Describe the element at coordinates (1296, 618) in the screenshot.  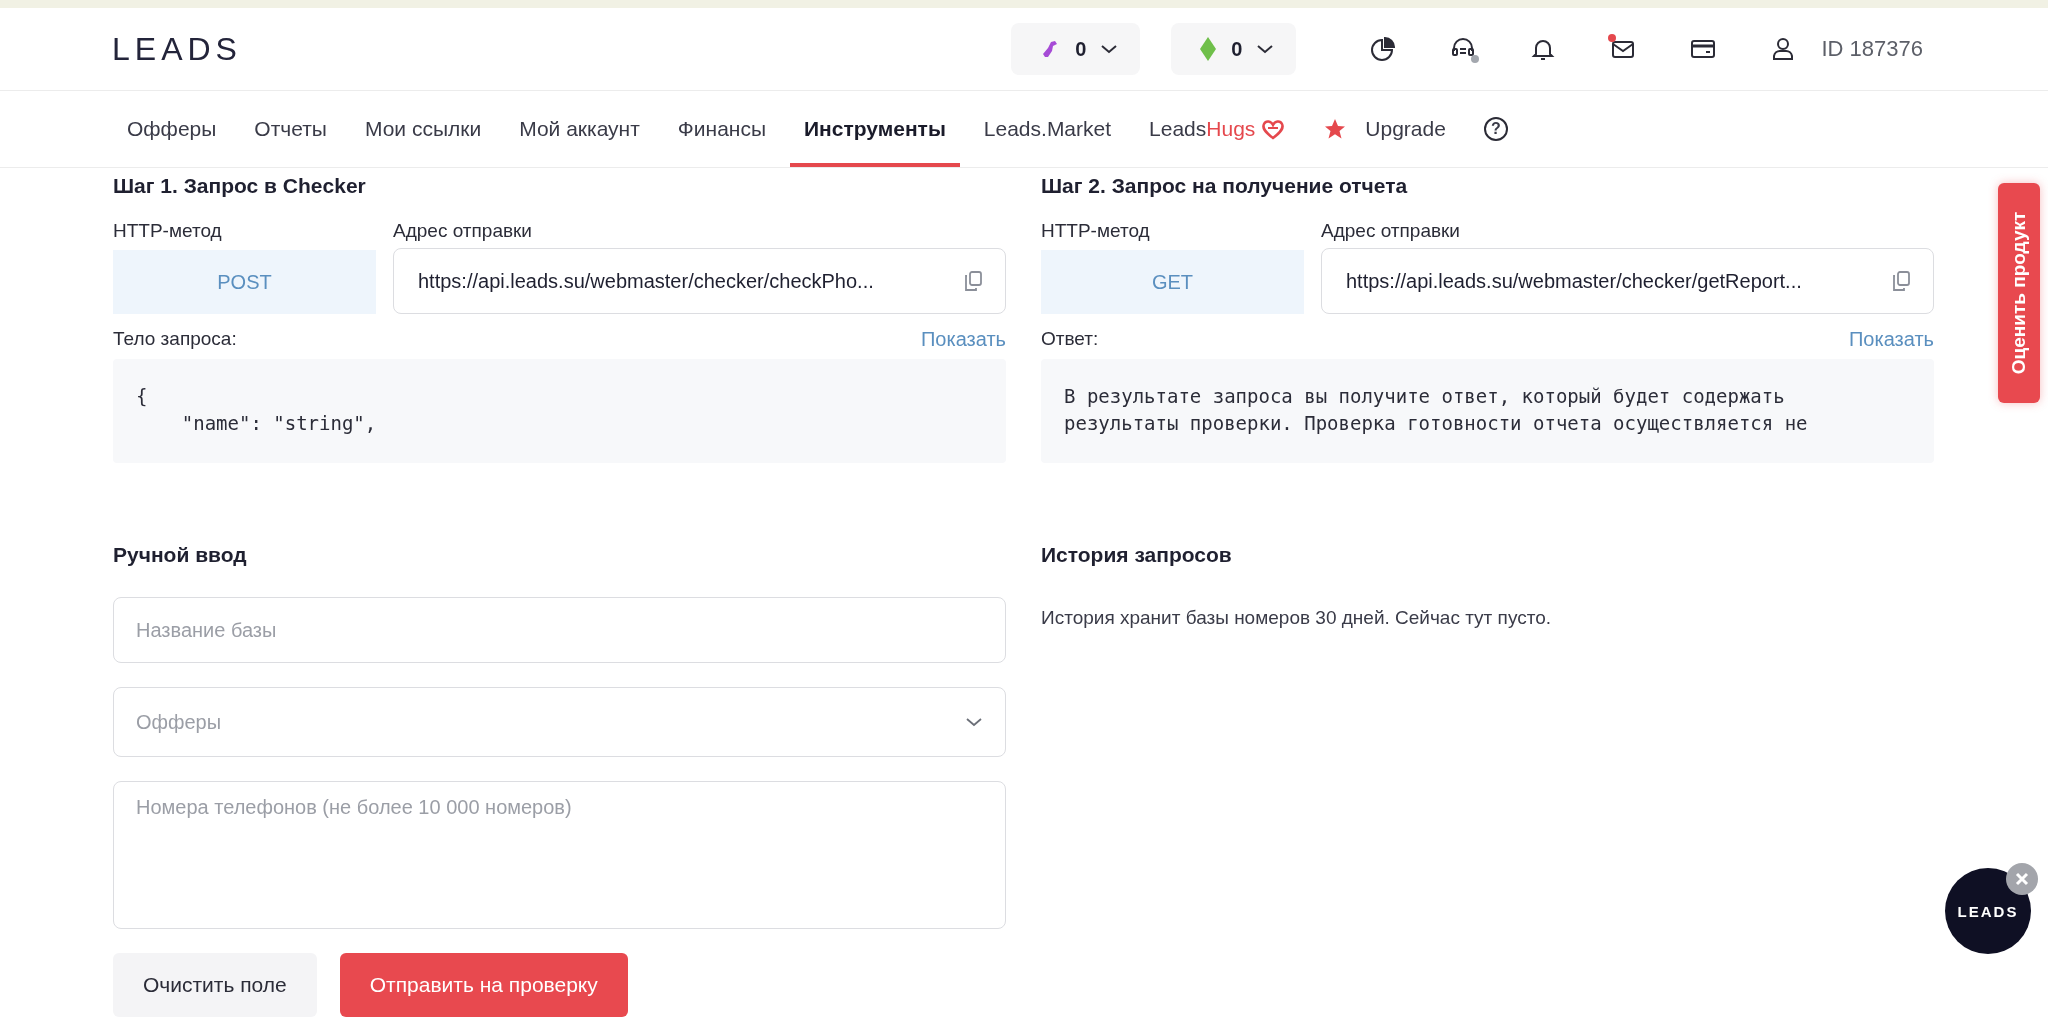
I see `history-text: История хранит базы номеров 30 дней. Сейчас тут пусто.` at that location.